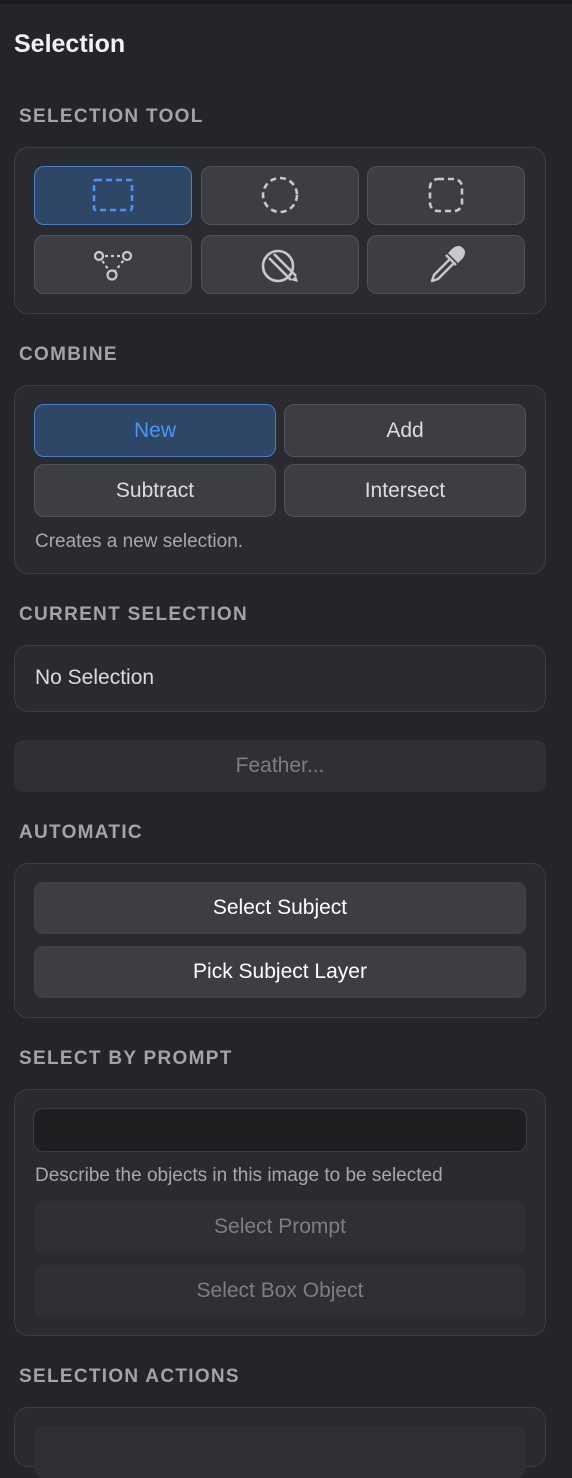 This screenshot has width=572, height=1478. Describe the element at coordinates (68, 354) in the screenshot. I see `combine-label: COMBINE` at that location.